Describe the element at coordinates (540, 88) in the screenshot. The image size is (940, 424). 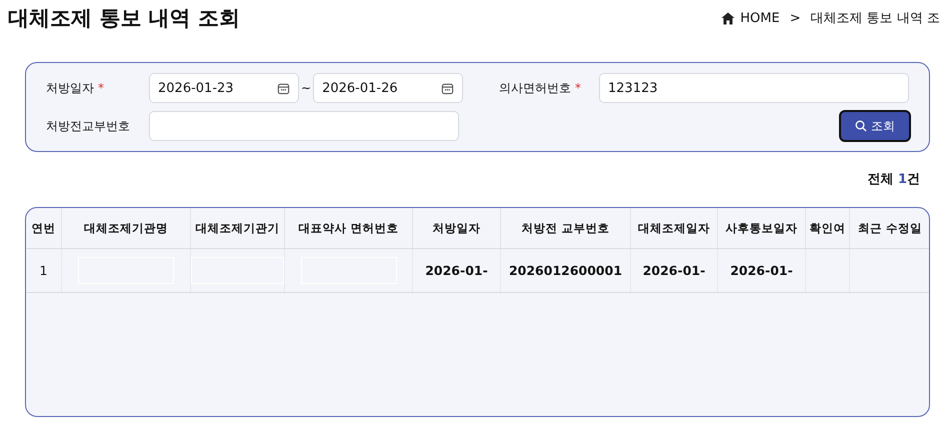
I see `field-label: 의사면허번호 *` at that location.